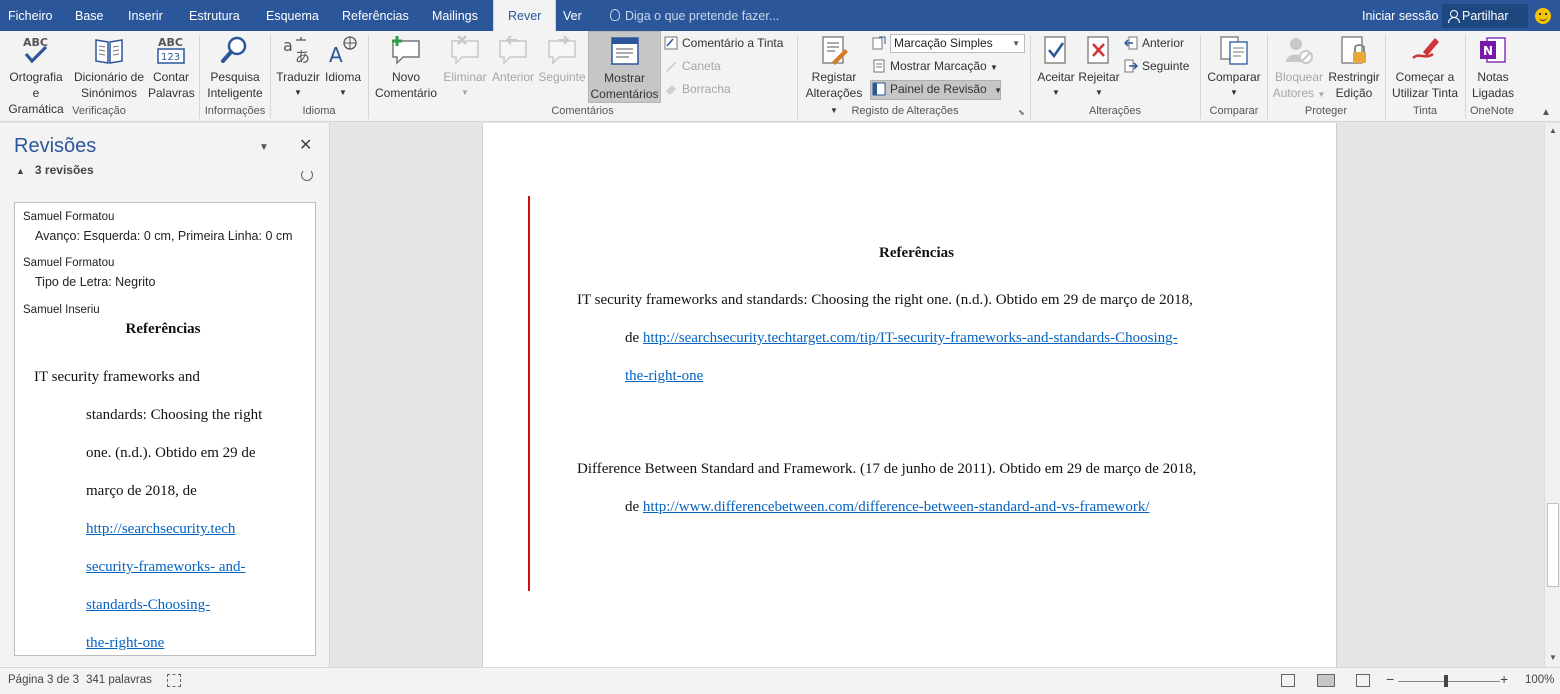  What do you see at coordinates (632, 338) in the screenshot?
I see `reference-1-de-text: de` at bounding box center [632, 338].